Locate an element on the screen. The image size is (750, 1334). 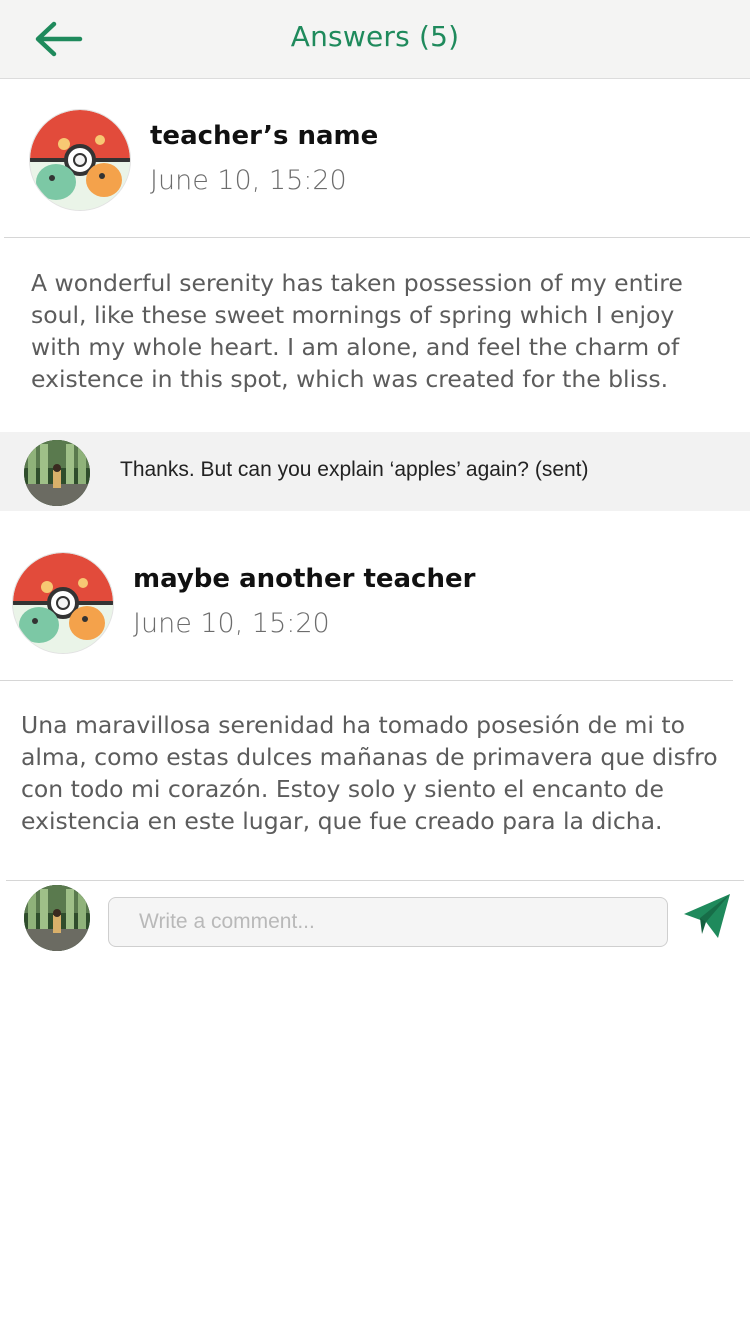
author-name: maybe another teacher is located at coordinates (304, 579).